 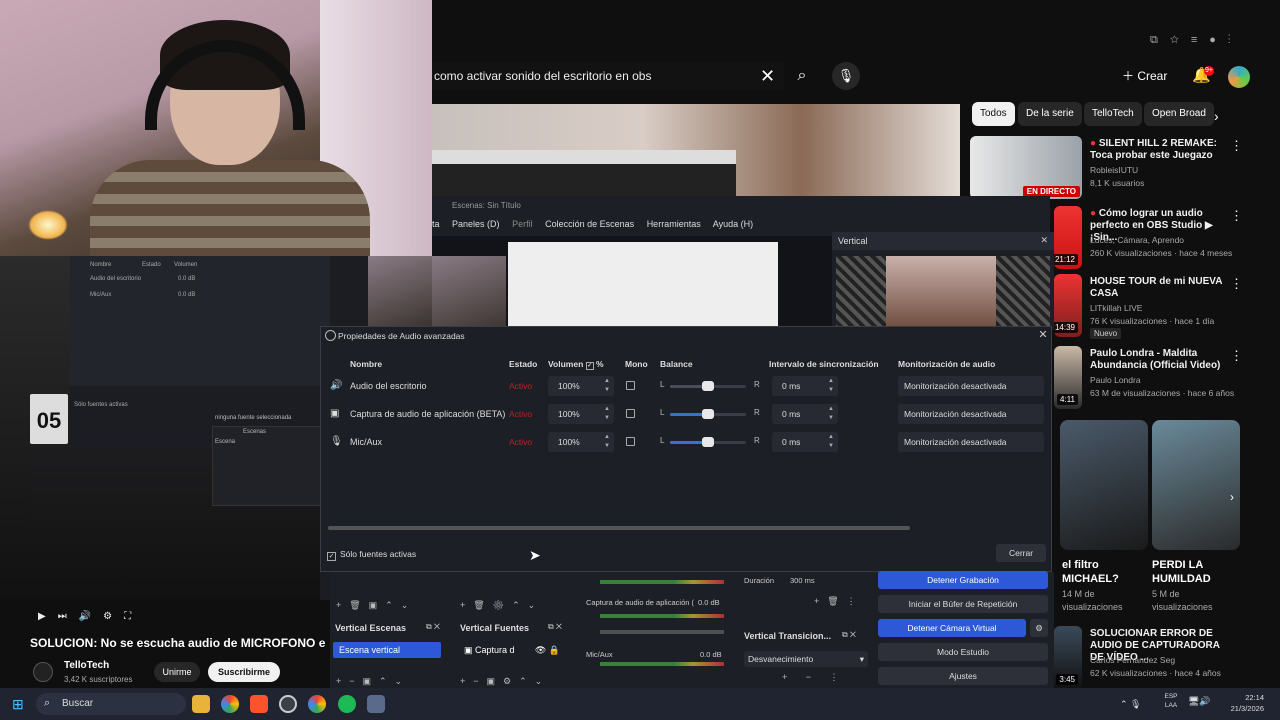 I want to click on channel-name: Paulo Londra, so click(x=1170, y=380).